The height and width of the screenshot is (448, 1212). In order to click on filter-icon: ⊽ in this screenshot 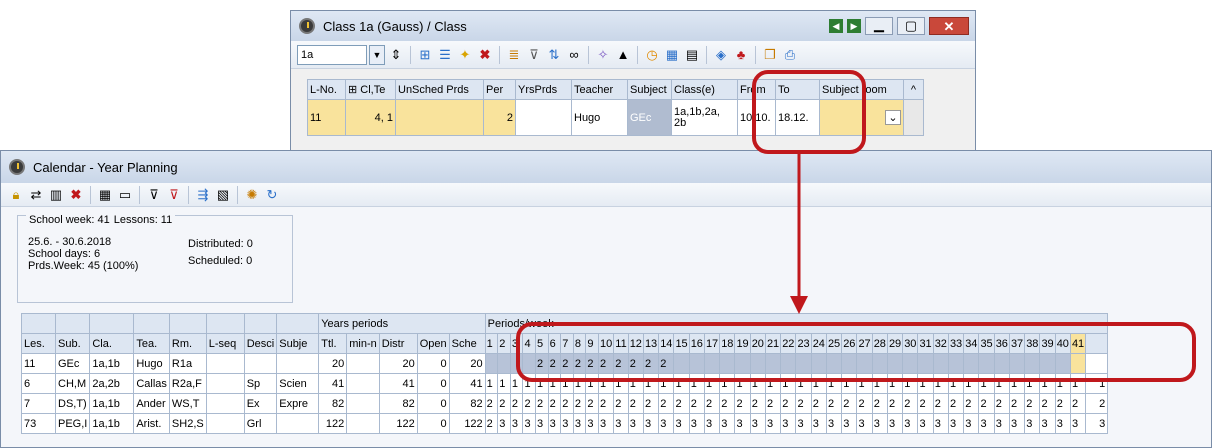, I will do `click(534, 55)`.